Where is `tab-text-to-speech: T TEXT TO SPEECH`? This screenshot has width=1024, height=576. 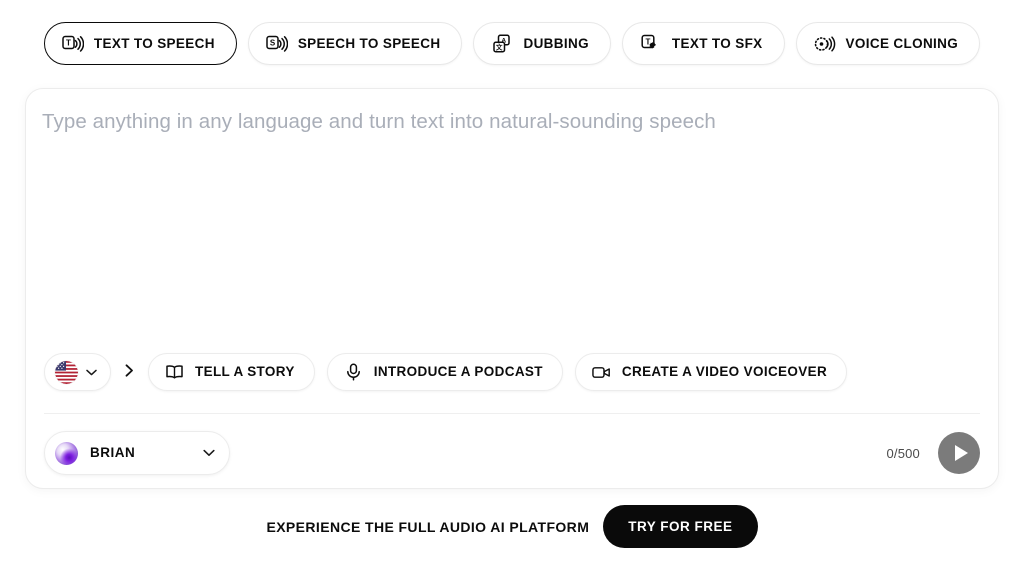 tab-text-to-speech: T TEXT TO SPEECH is located at coordinates (140, 43).